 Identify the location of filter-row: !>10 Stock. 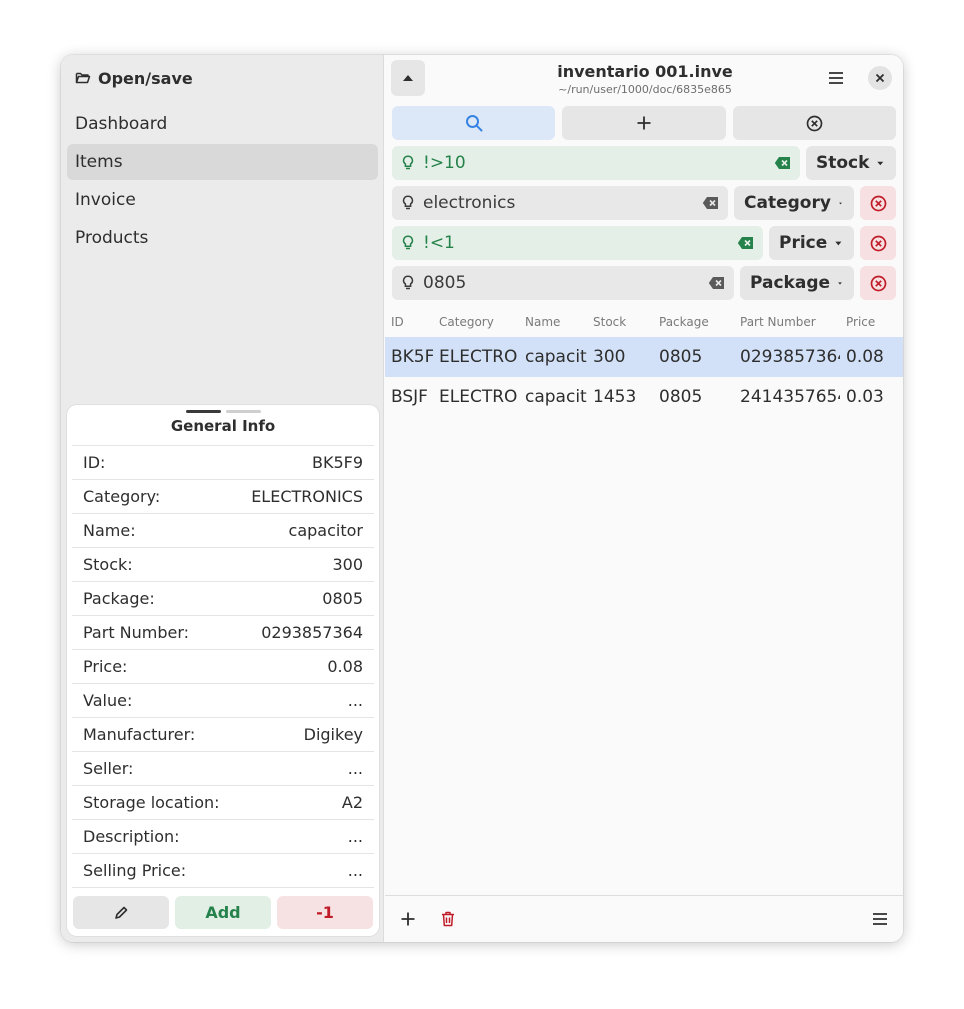
(644, 163).